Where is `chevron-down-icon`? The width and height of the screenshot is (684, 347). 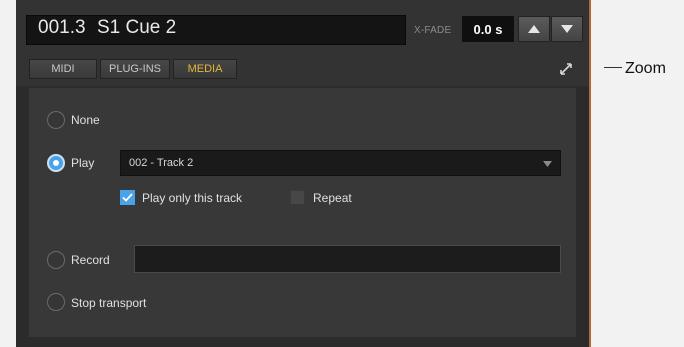 chevron-down-icon is located at coordinates (547, 164).